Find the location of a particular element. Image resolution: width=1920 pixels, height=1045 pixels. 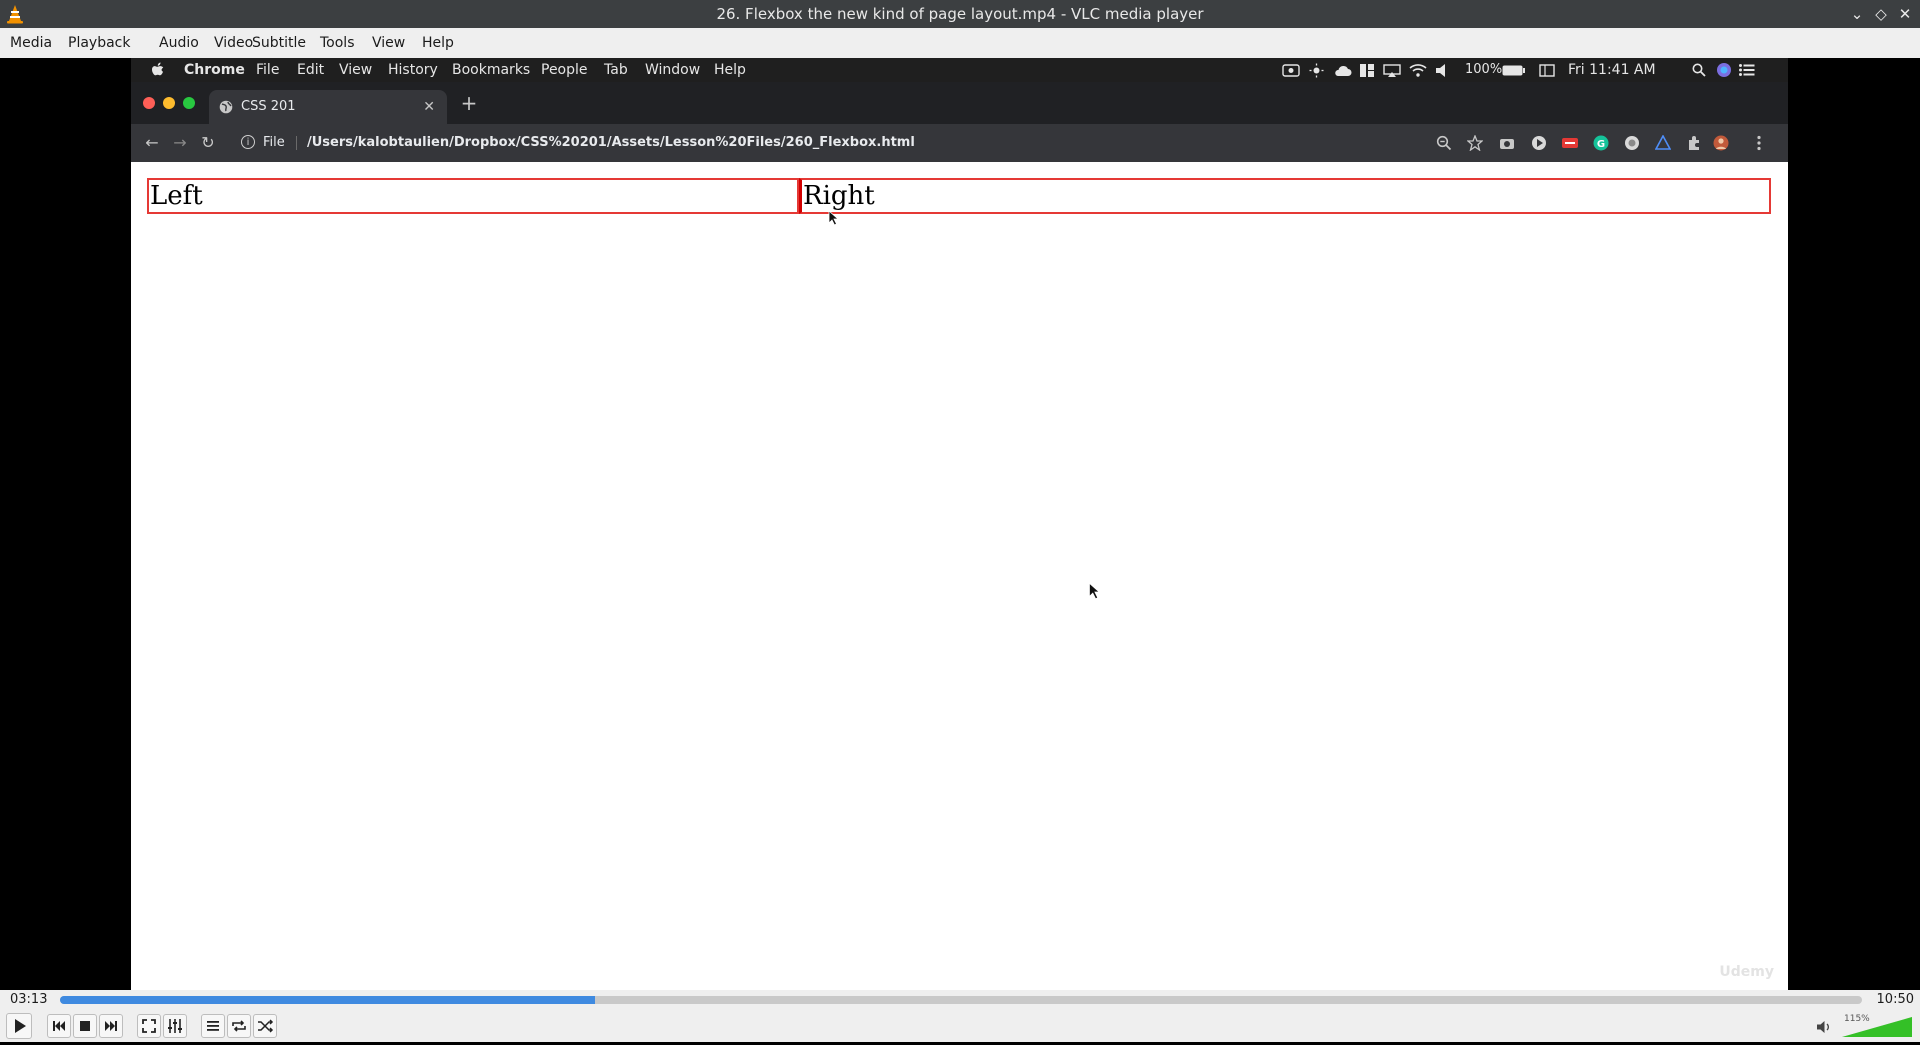

playlist-button is located at coordinates (213, 1026).